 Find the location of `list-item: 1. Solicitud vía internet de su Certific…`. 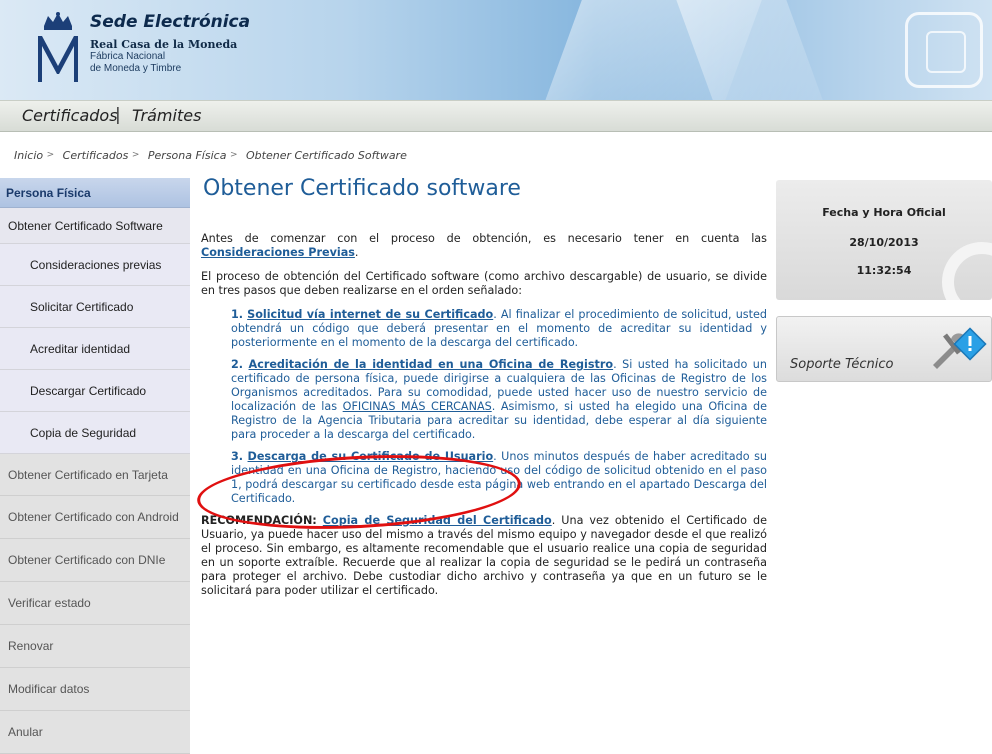

list-item: 1. Solicitud vía internet de su Certific… is located at coordinates (499, 329).